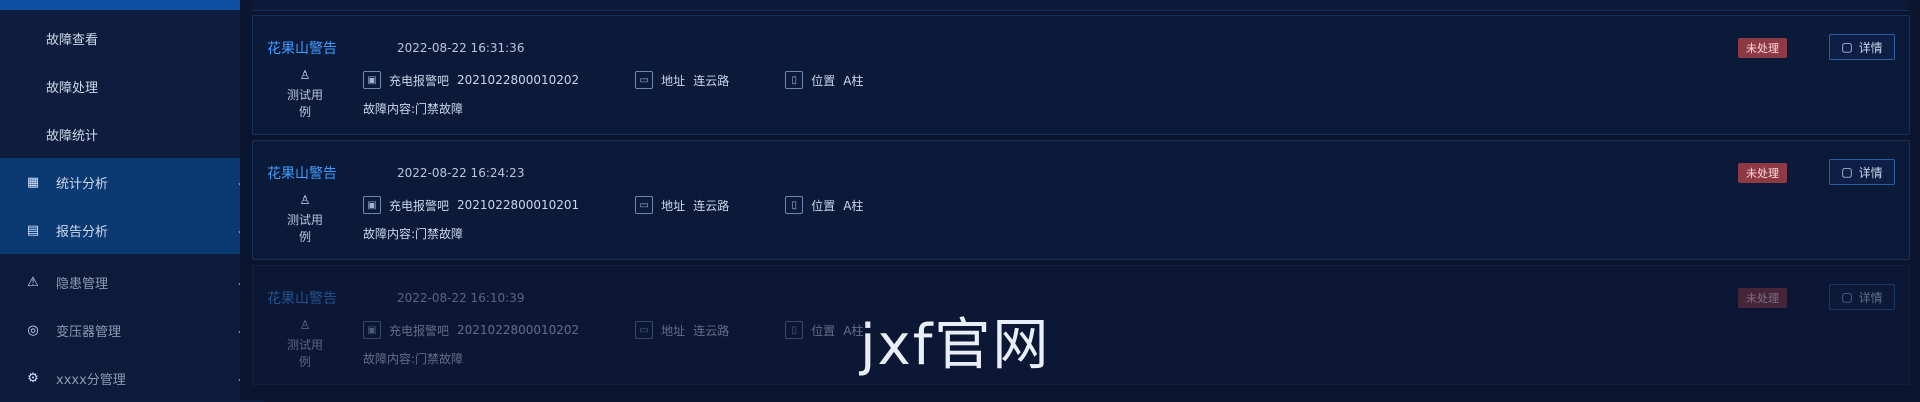 Image resolution: width=1920 pixels, height=402 pixels. Describe the element at coordinates (33, 378) in the screenshot. I see `settings-icon: ⚙` at that location.